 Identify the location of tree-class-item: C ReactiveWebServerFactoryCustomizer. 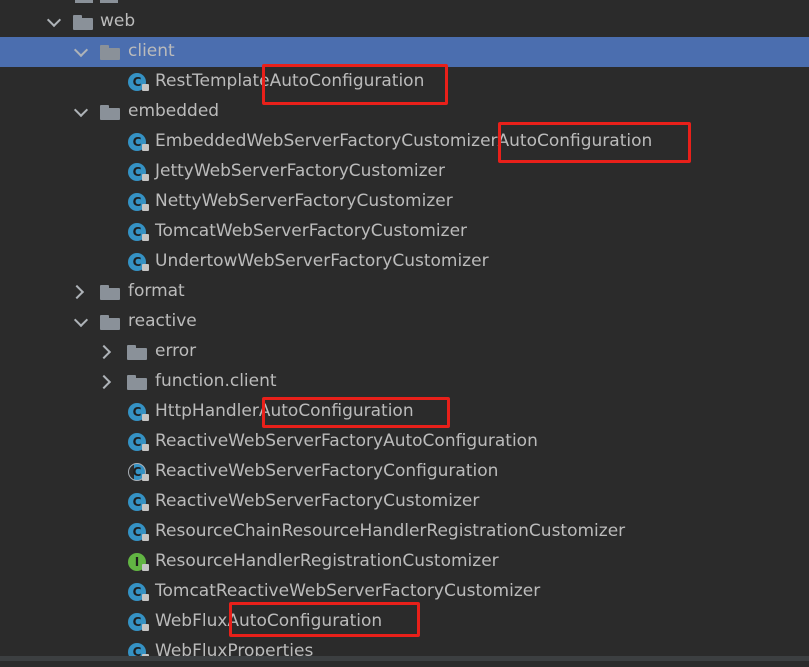
(404, 502).